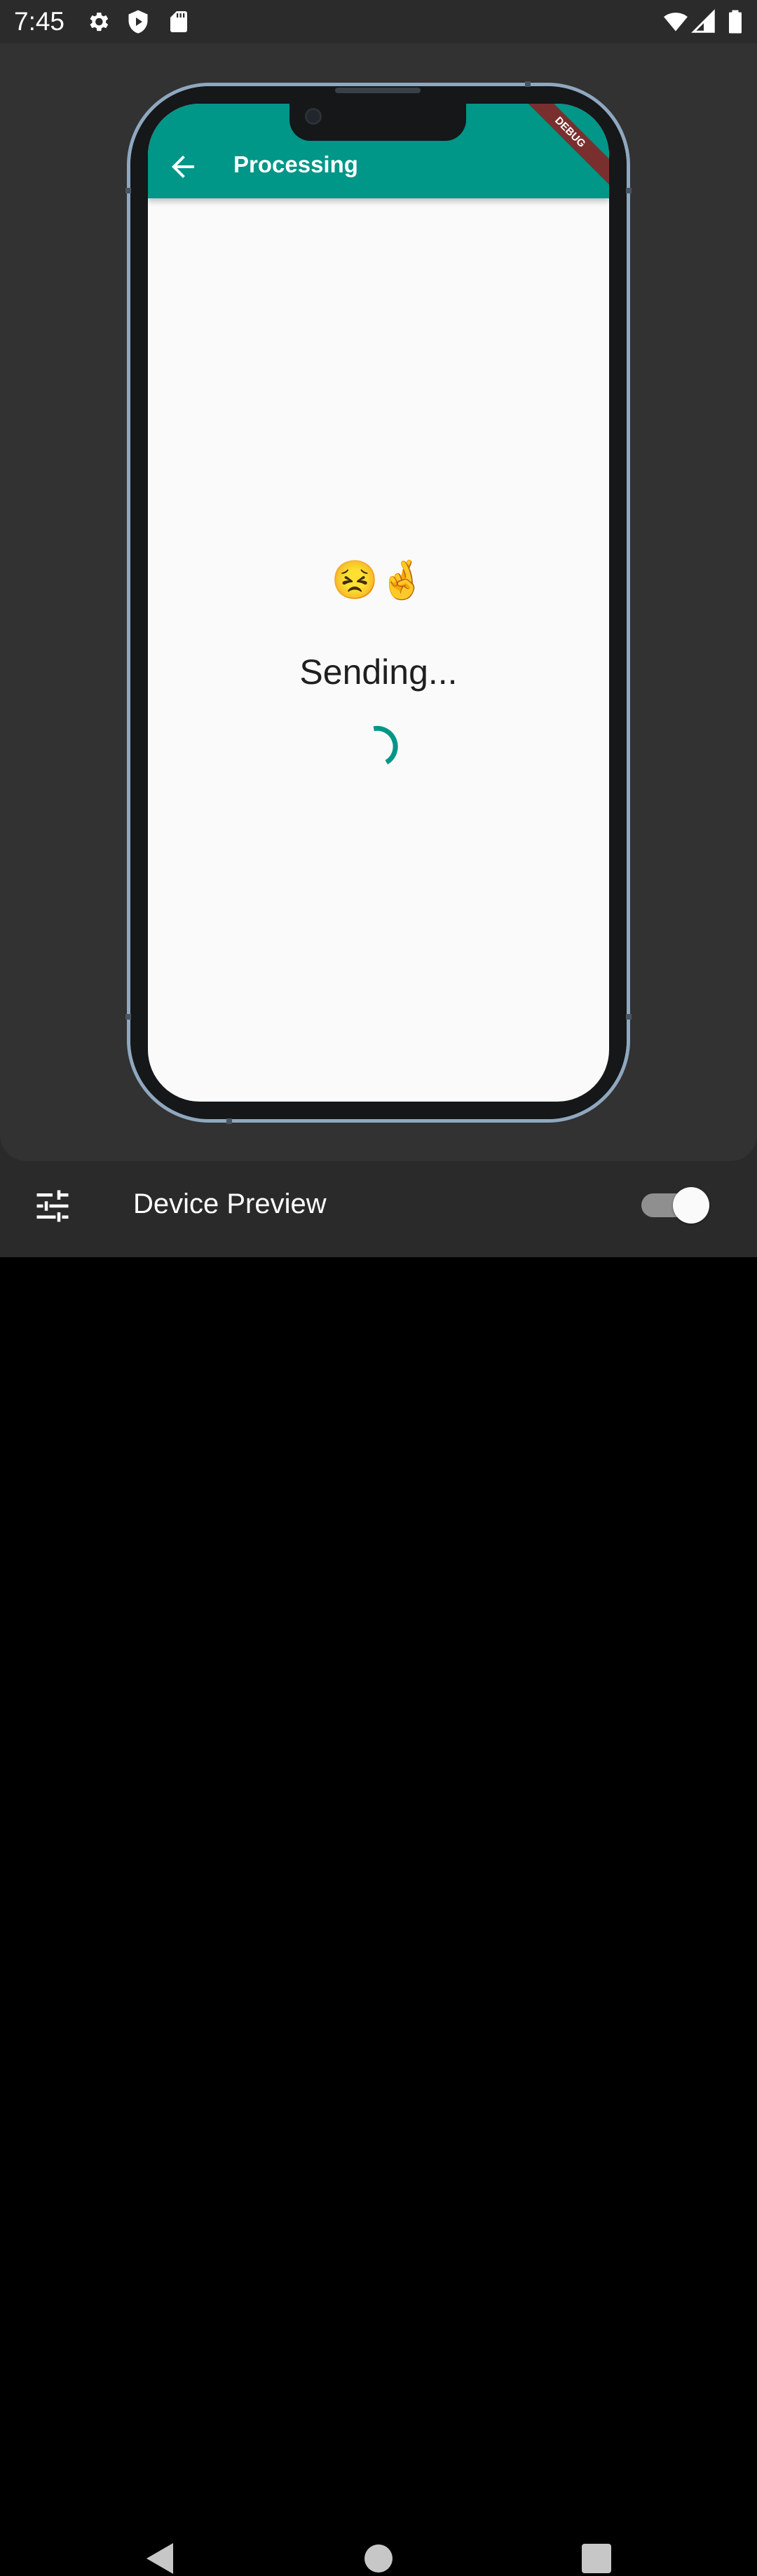 This screenshot has width=757, height=2576. What do you see at coordinates (159, 2558) in the screenshot?
I see `back-triangle-icon` at bounding box center [159, 2558].